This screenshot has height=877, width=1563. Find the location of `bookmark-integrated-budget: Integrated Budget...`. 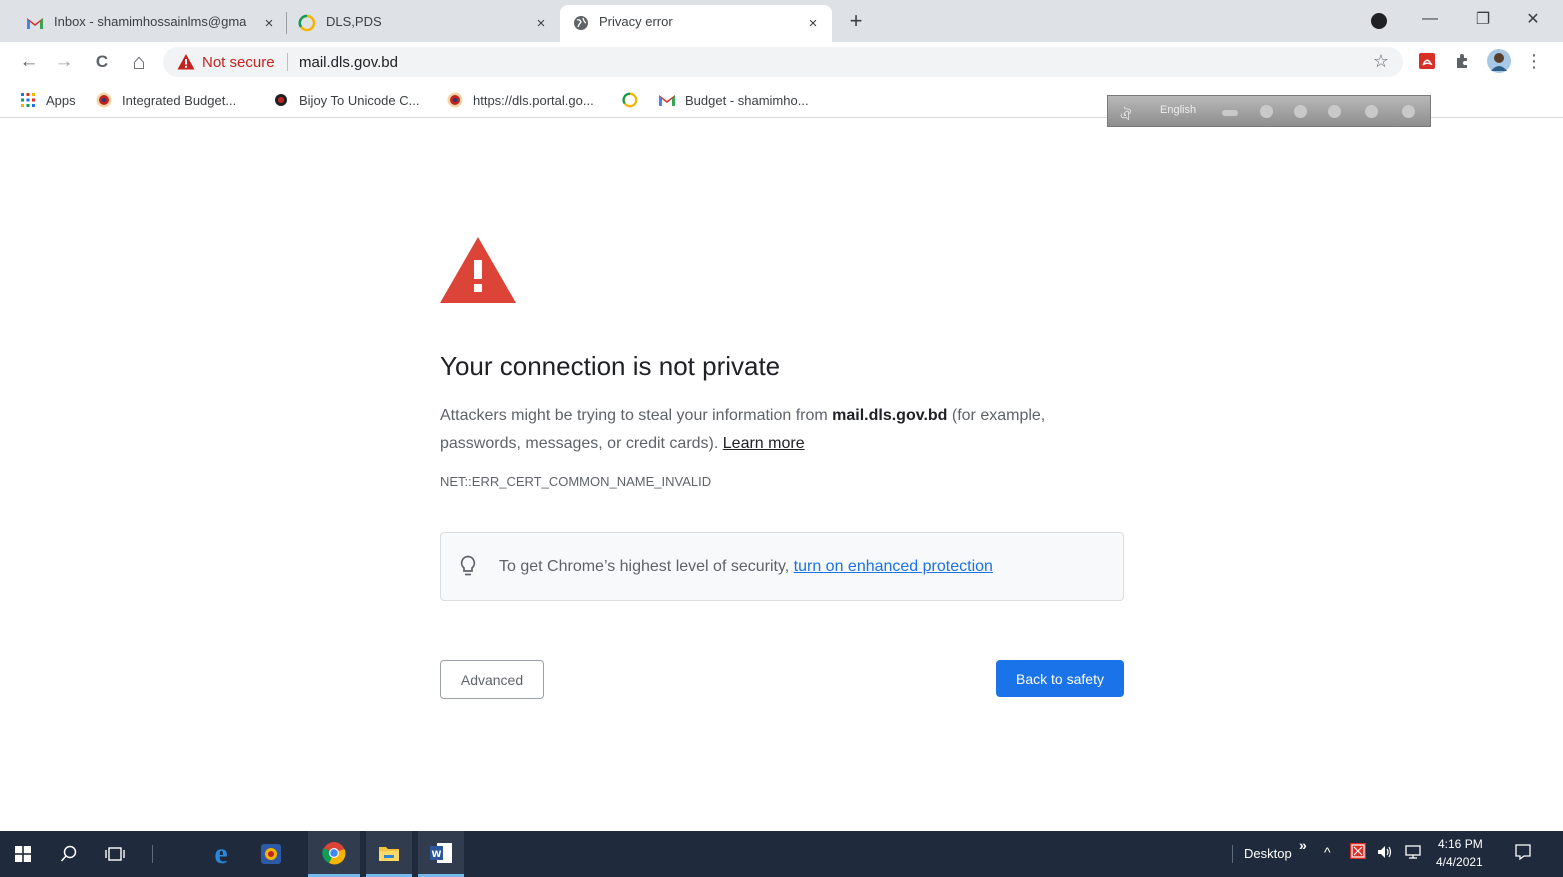

bookmark-integrated-budget: Integrated Budget... is located at coordinates (166, 100).